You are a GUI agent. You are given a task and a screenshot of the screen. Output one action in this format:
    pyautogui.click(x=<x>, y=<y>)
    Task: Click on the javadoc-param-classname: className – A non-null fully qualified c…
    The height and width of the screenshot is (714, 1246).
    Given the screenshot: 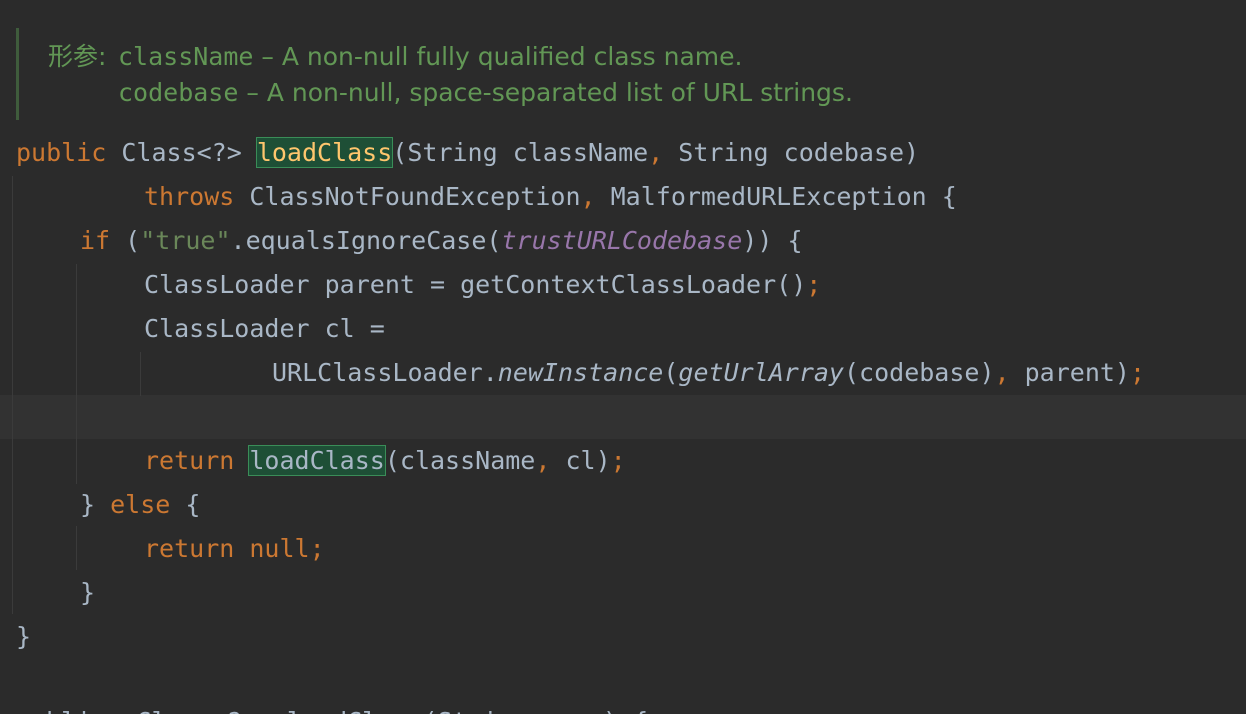 What is the action you would take?
    pyautogui.click(x=430, y=57)
    